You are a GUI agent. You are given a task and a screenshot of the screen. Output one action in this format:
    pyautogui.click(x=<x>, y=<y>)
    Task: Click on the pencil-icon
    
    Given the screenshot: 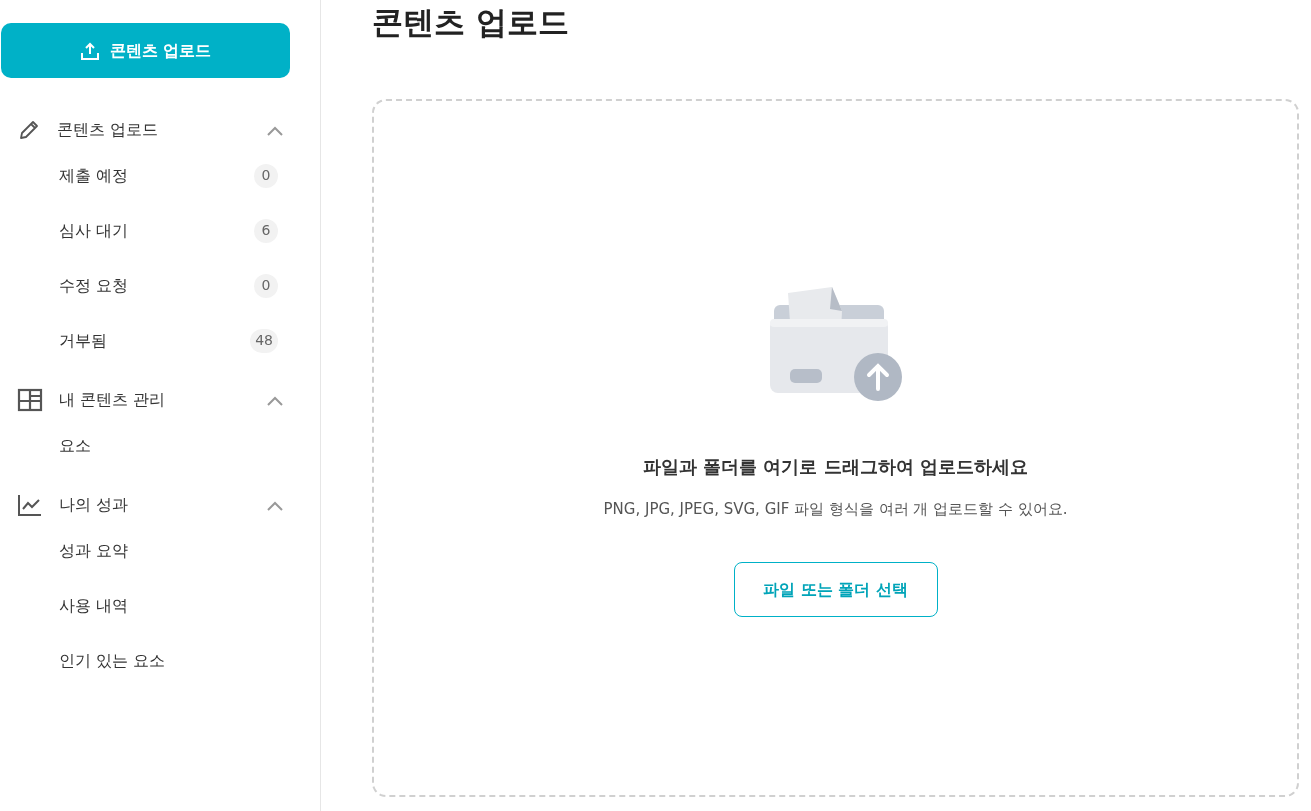 What is the action you would take?
    pyautogui.click(x=29, y=130)
    